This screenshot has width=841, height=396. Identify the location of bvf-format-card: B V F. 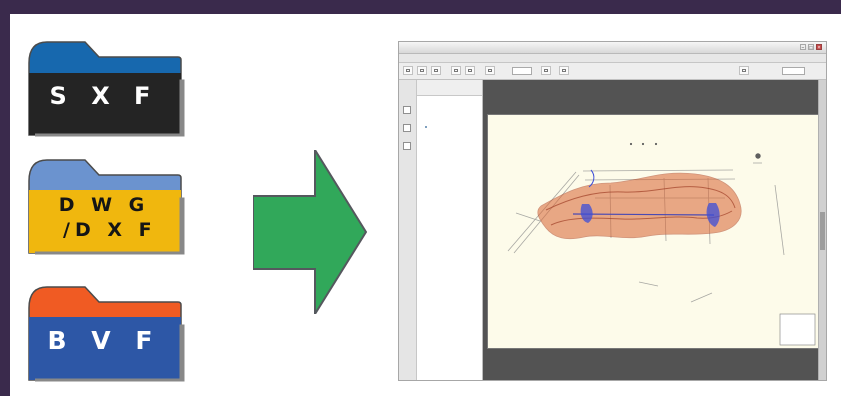
(106, 333).